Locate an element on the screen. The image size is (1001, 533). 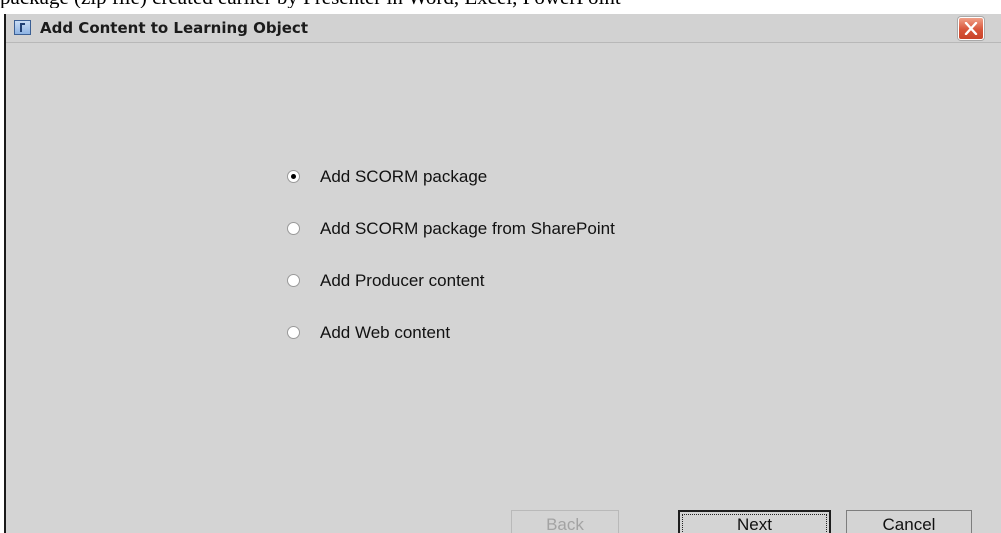
option-label: Add Producer content is located at coordinates (402, 280).